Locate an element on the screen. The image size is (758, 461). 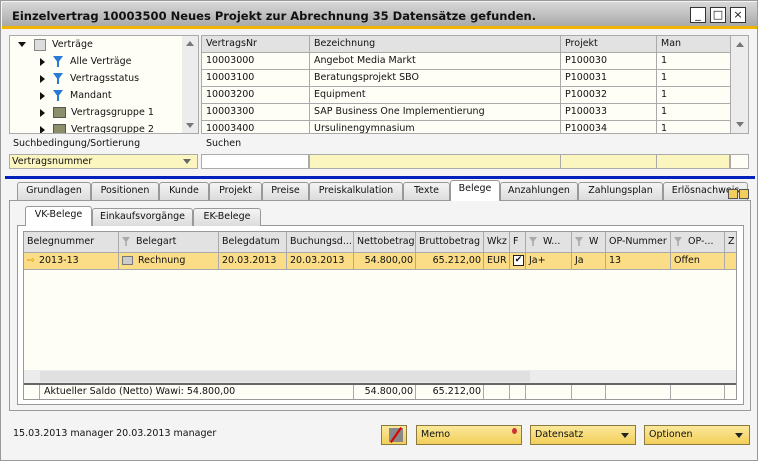
tab-projekt: Projekt is located at coordinates (235, 191).